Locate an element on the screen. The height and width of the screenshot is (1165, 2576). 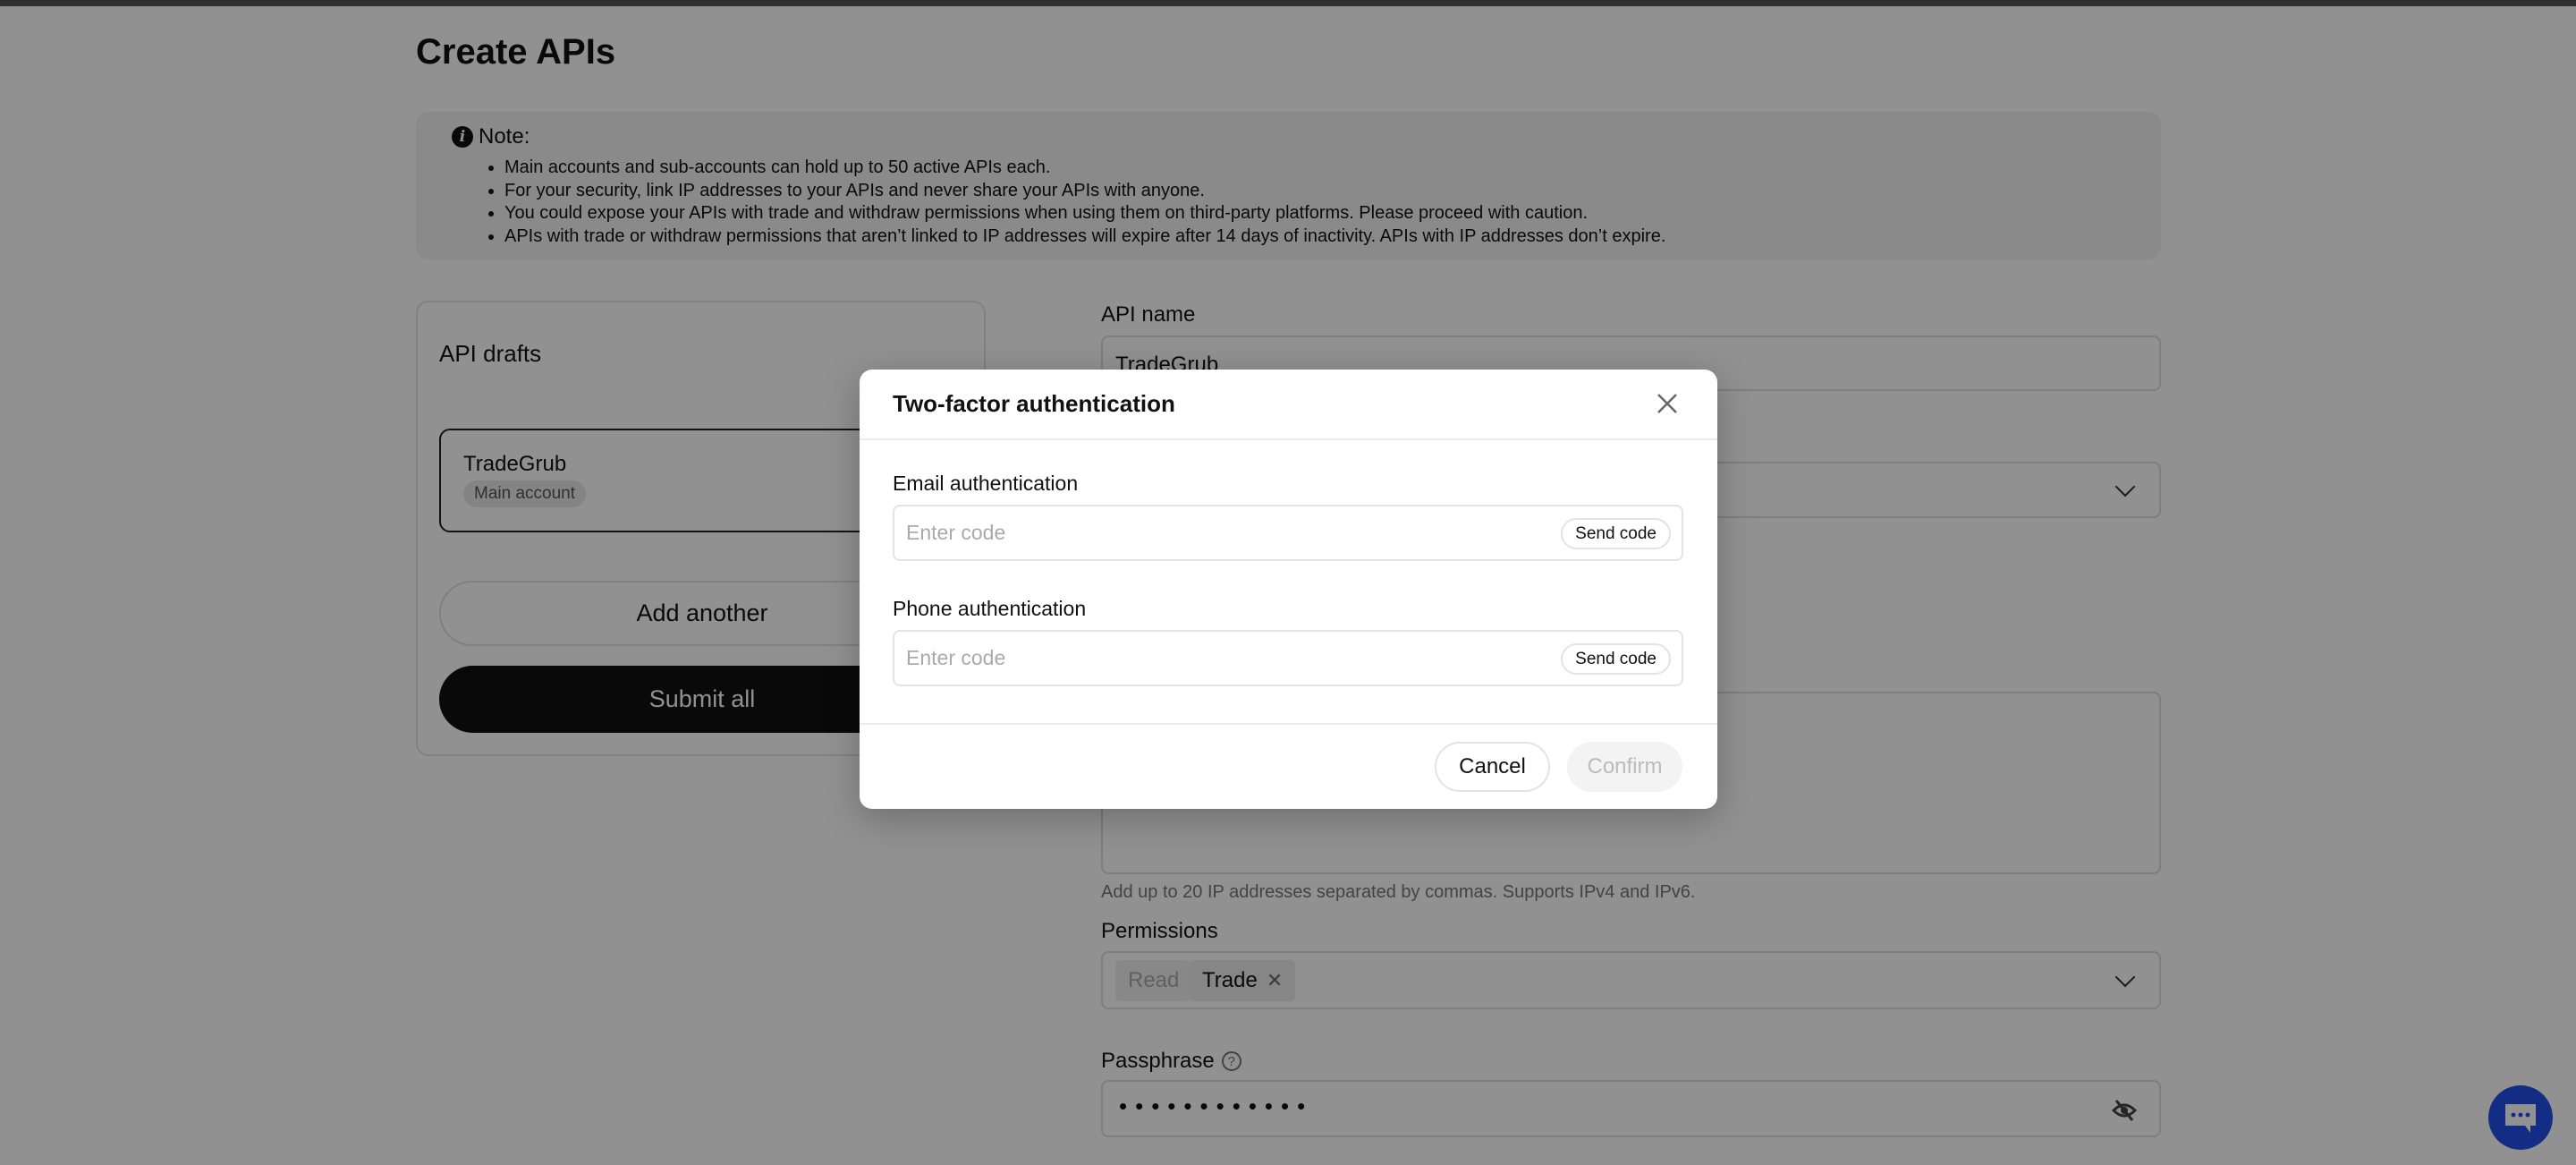
email-auth-label: Email authentication is located at coordinates (986, 484).